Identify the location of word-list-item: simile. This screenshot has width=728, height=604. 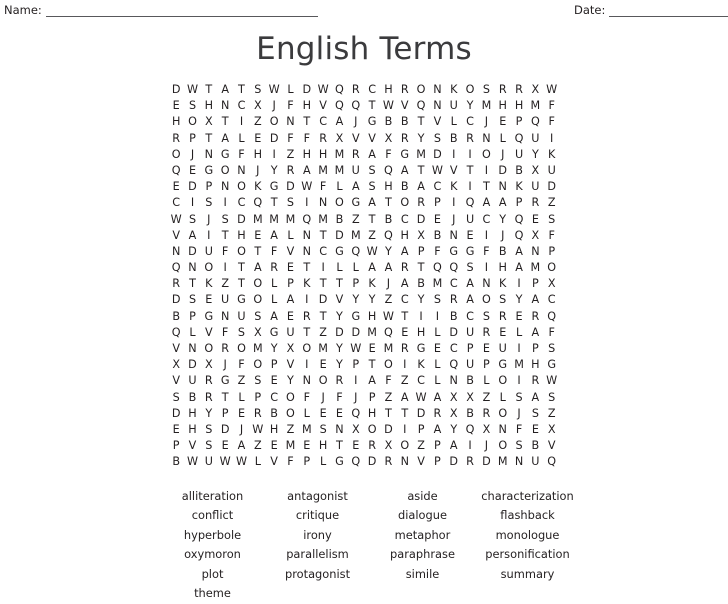
(422, 574).